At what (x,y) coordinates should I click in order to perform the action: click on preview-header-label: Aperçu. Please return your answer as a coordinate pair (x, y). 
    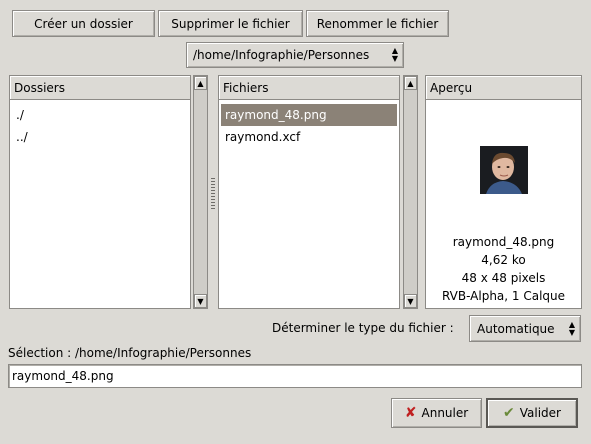
    Looking at the image, I should click on (451, 87).